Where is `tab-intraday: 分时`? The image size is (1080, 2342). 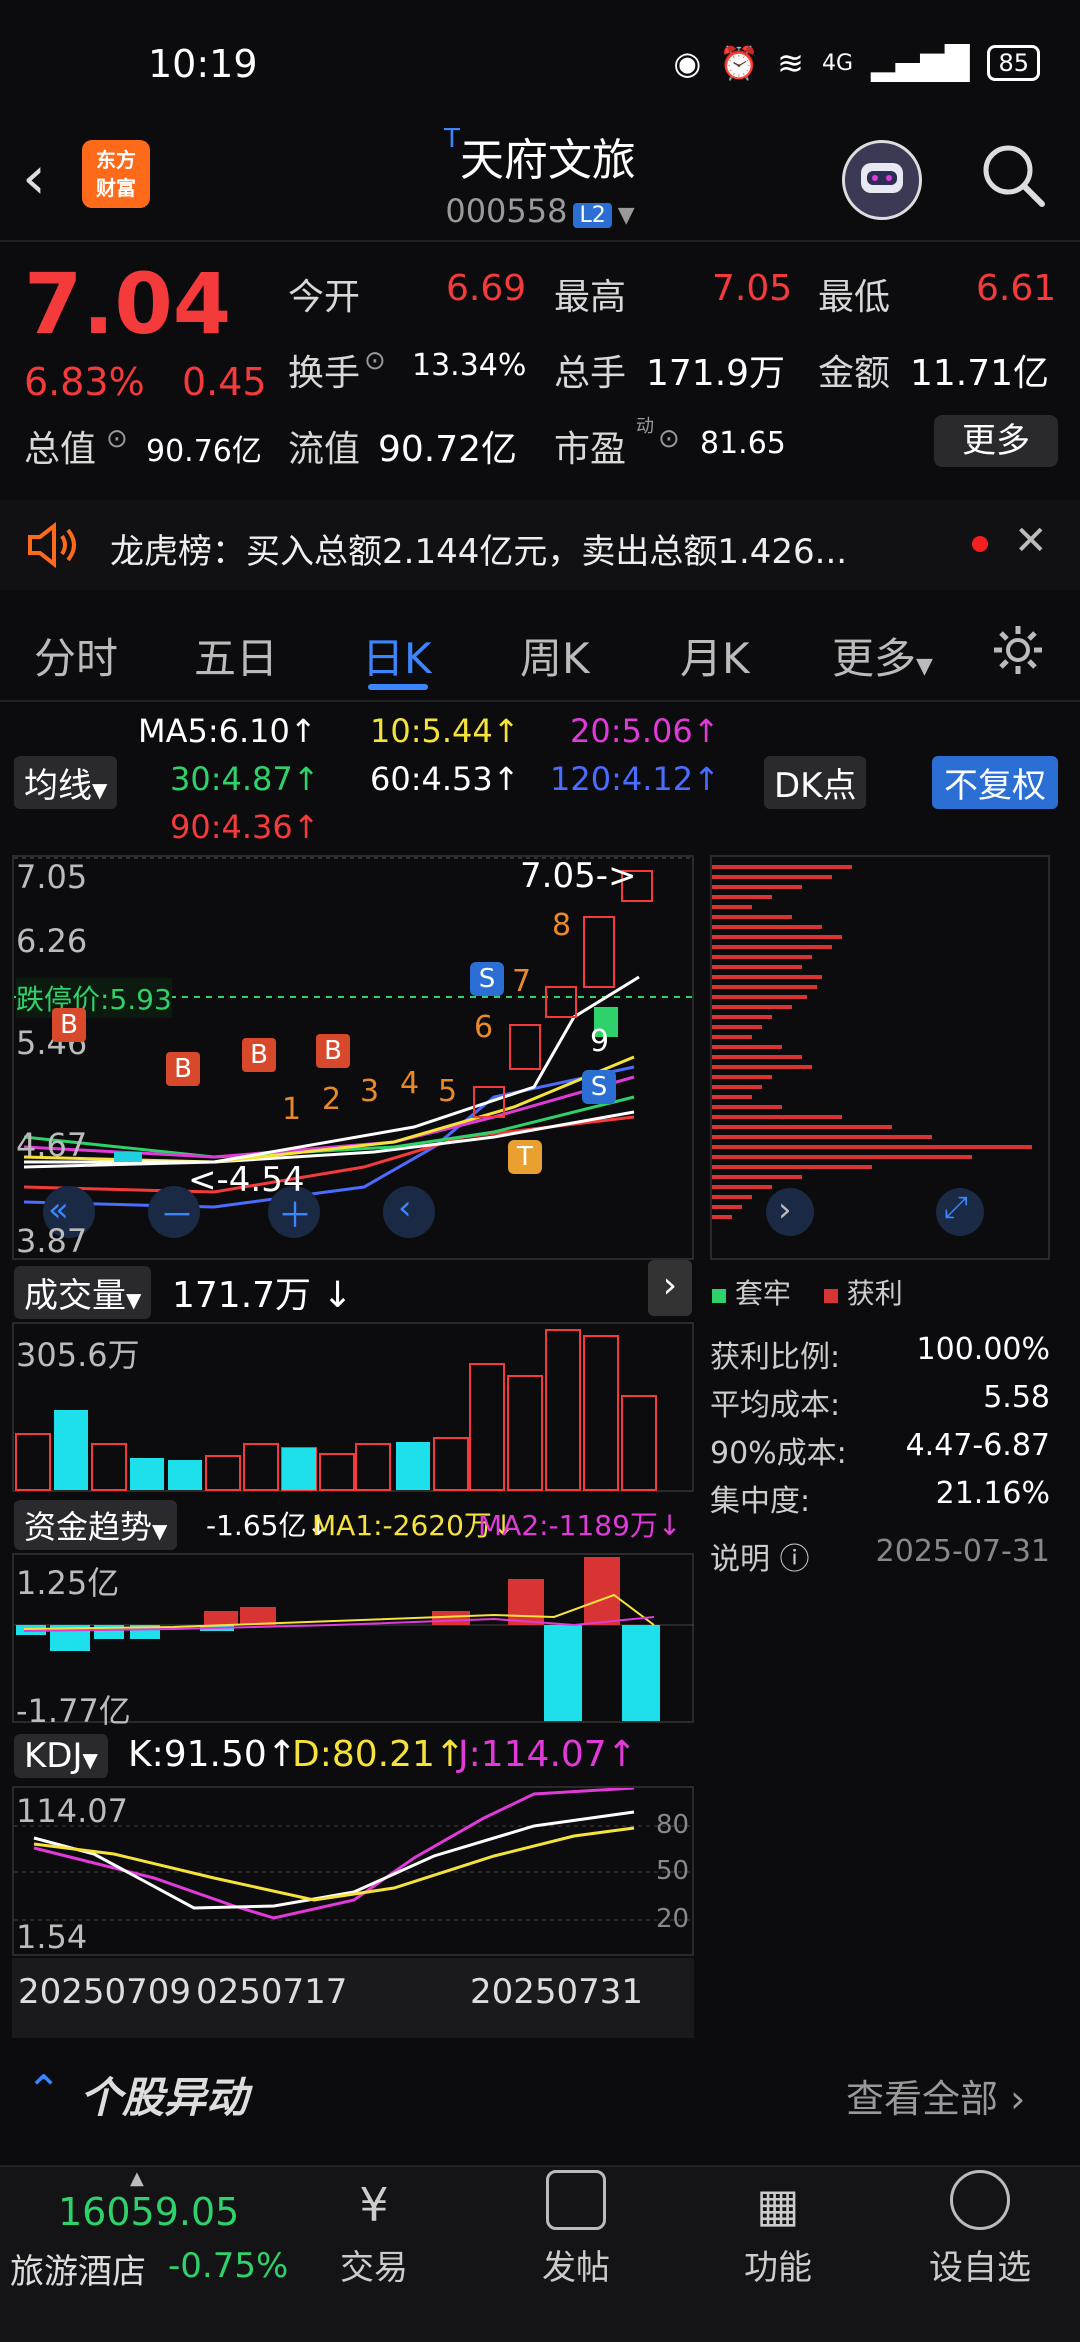
tab-intraday: 分时 is located at coordinates (76, 655).